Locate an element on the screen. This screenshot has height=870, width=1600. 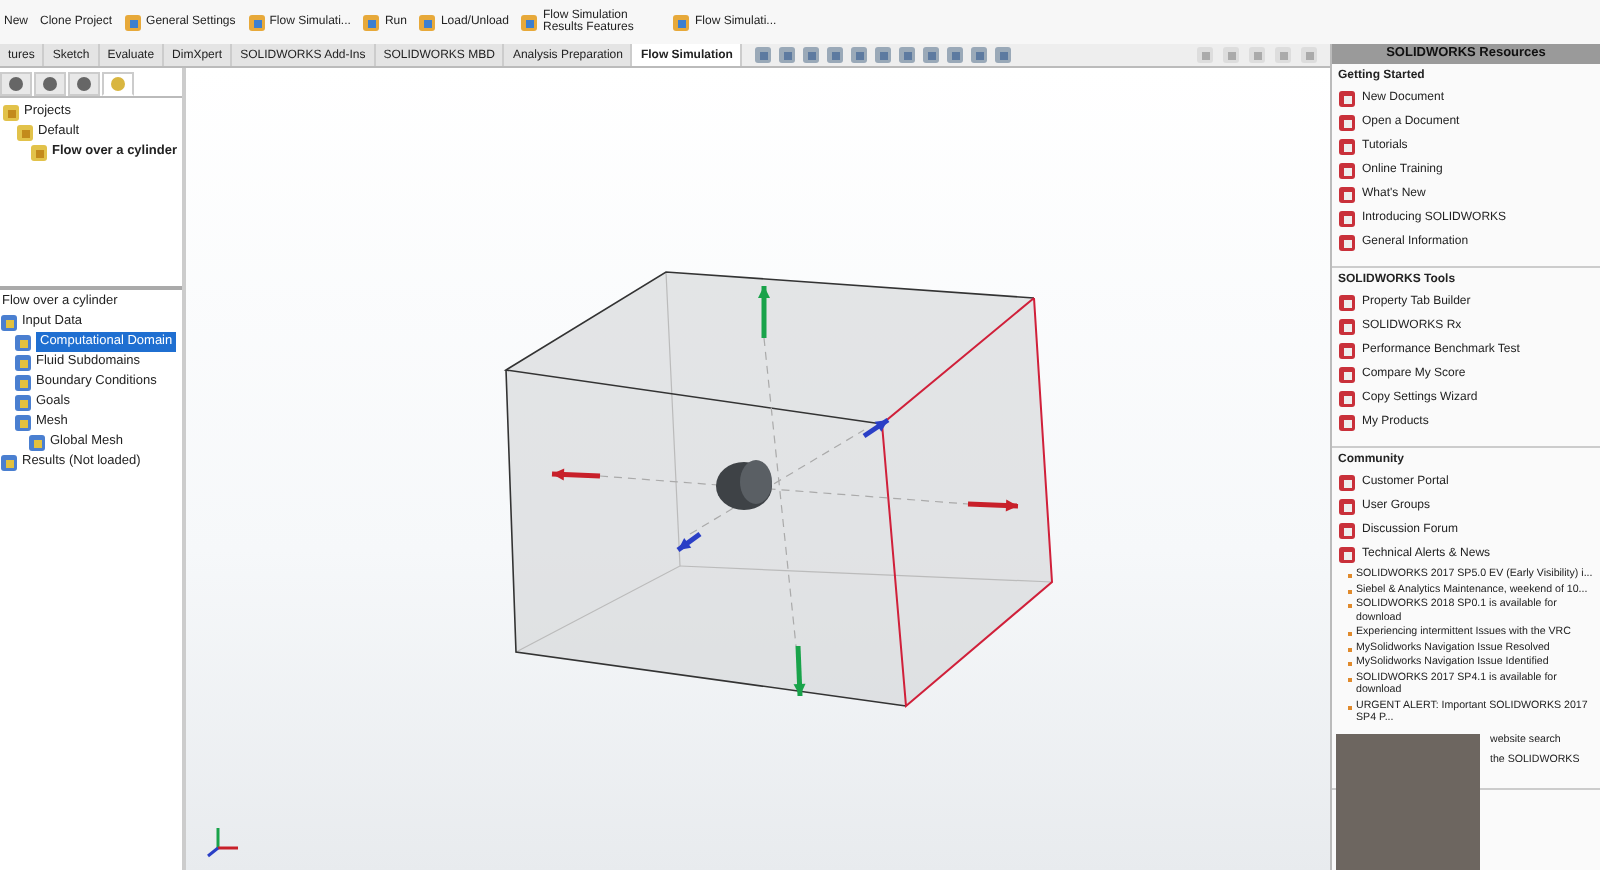
cylinder is located at coordinates (744, 485).